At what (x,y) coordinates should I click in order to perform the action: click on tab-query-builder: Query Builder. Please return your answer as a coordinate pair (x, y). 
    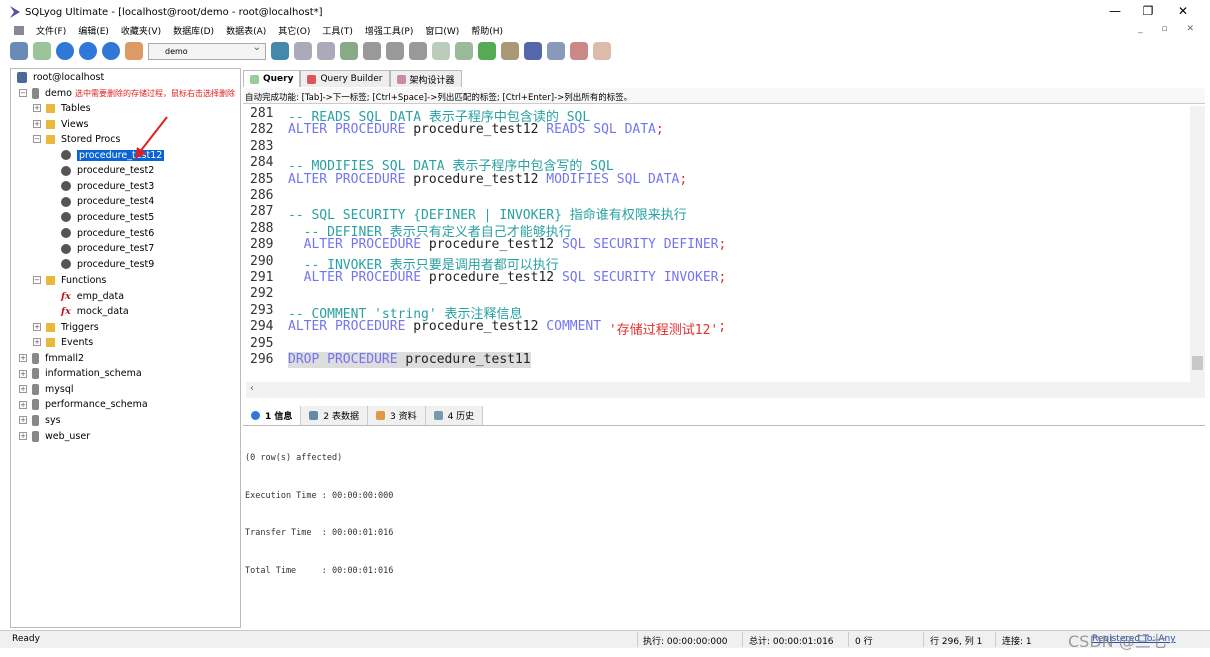
    Looking at the image, I should click on (345, 78).